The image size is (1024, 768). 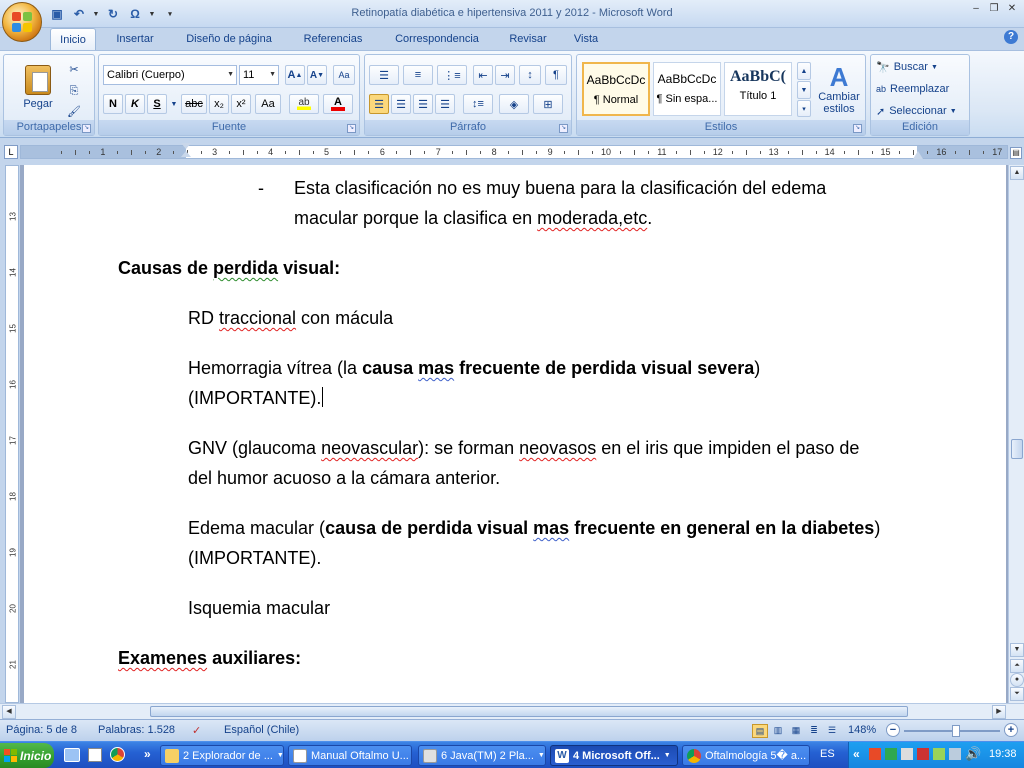 What do you see at coordinates (923, 754) in the screenshot?
I see `tray-security-icon` at bounding box center [923, 754].